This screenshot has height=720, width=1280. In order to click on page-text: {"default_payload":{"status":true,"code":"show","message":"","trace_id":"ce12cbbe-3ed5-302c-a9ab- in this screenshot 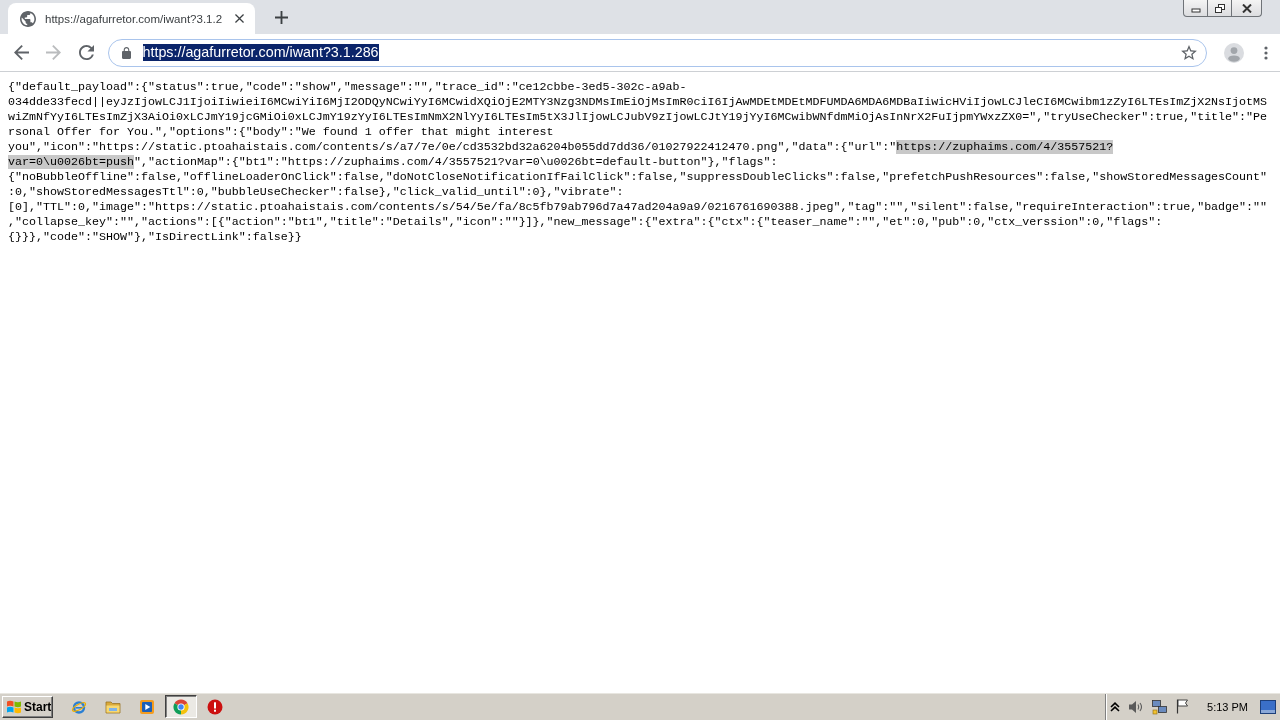, I will do `click(347, 87)`.